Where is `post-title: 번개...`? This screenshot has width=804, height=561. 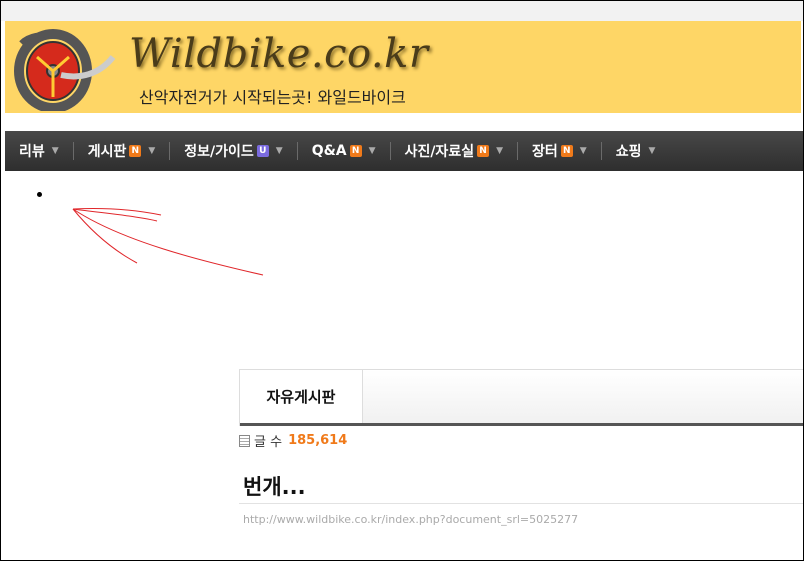 post-title: 번개... is located at coordinates (274, 486).